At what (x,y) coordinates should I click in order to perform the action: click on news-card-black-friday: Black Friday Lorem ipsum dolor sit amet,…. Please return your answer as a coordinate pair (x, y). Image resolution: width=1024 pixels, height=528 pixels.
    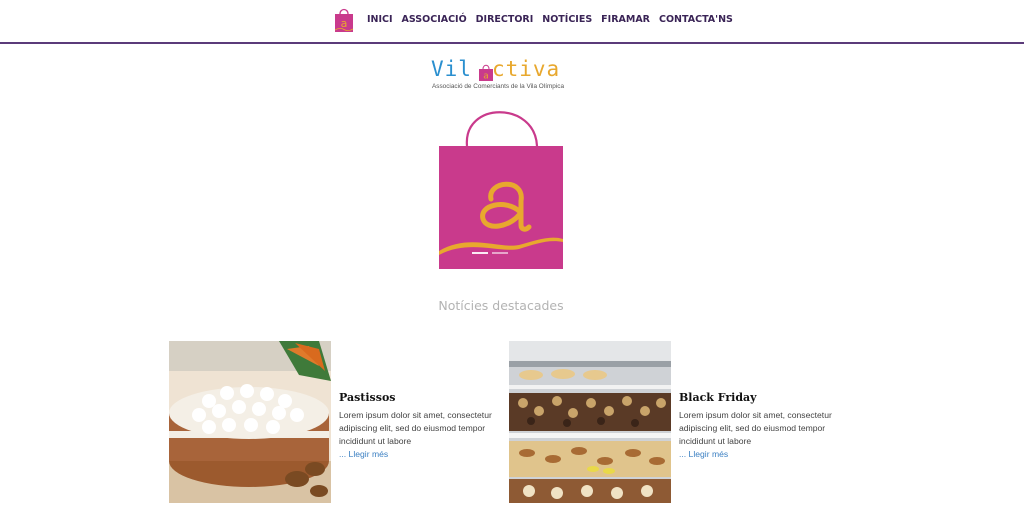
    Looking at the image, I should click on (679, 422).